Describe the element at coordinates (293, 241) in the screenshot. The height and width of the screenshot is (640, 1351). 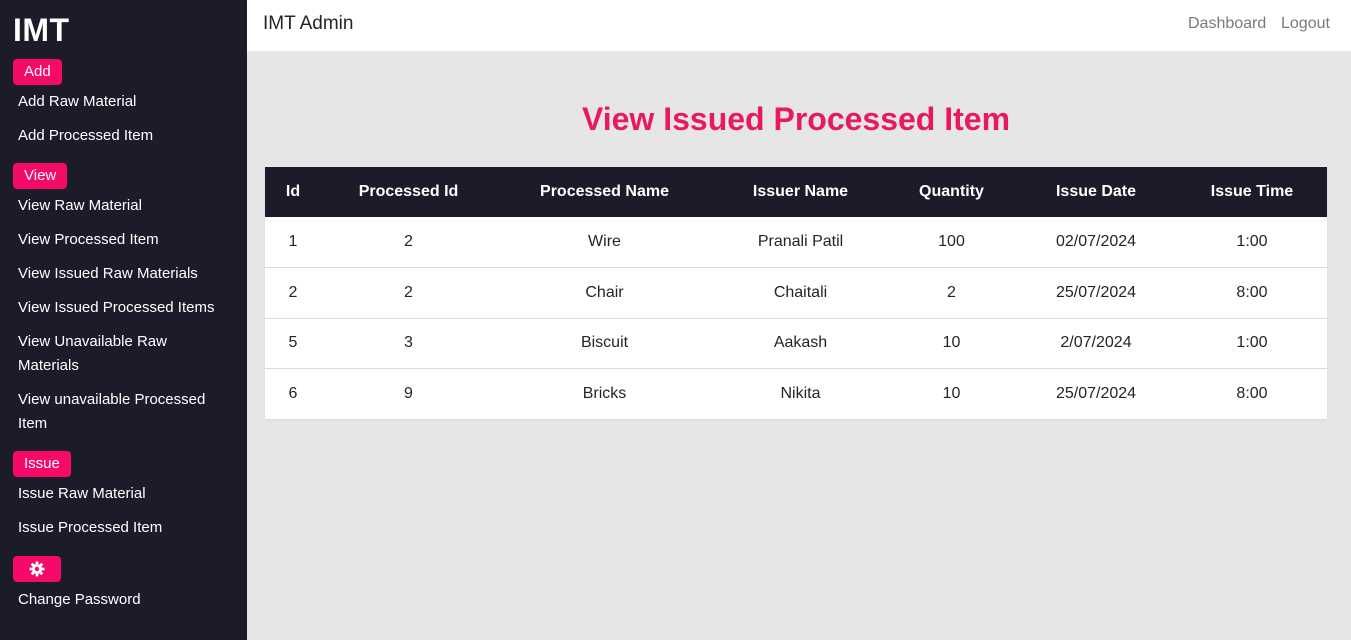
I see `cell-id: 1` at that location.